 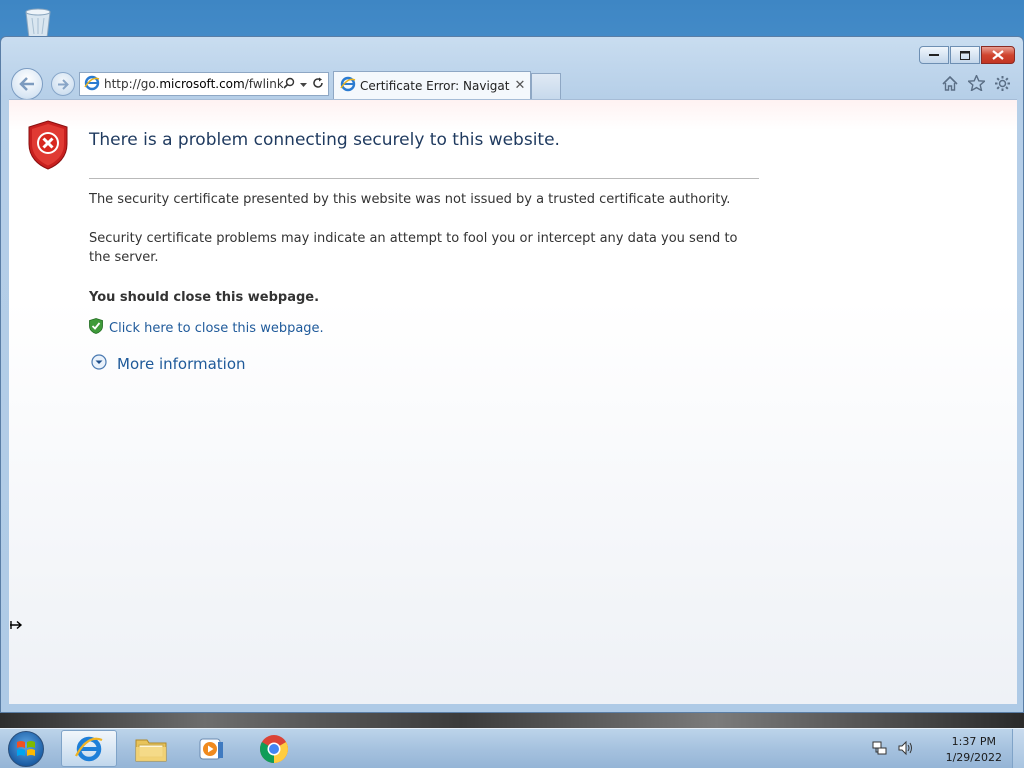 What do you see at coordinates (63, 84) in the screenshot?
I see `forward-button` at bounding box center [63, 84].